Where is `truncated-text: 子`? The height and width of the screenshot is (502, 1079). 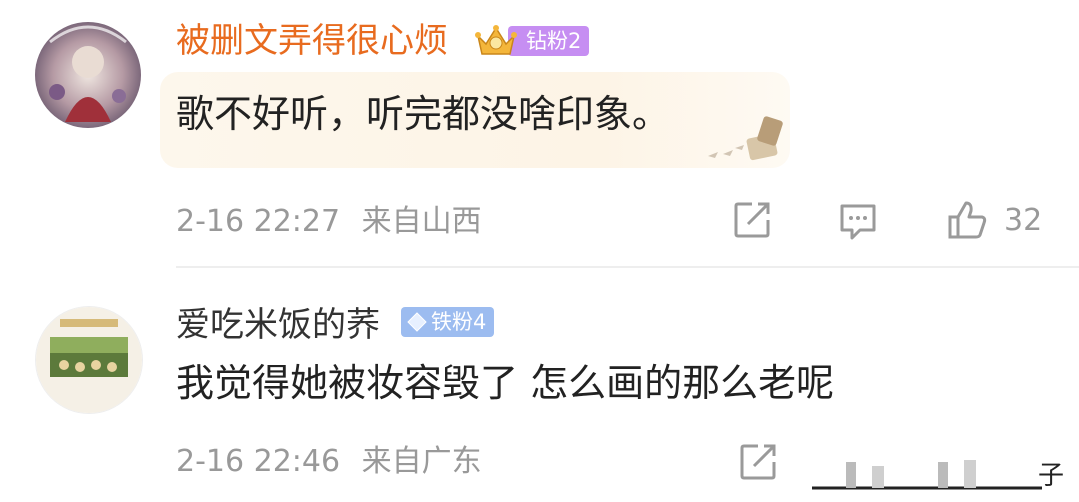
truncated-text: 子 is located at coordinates (1051, 476).